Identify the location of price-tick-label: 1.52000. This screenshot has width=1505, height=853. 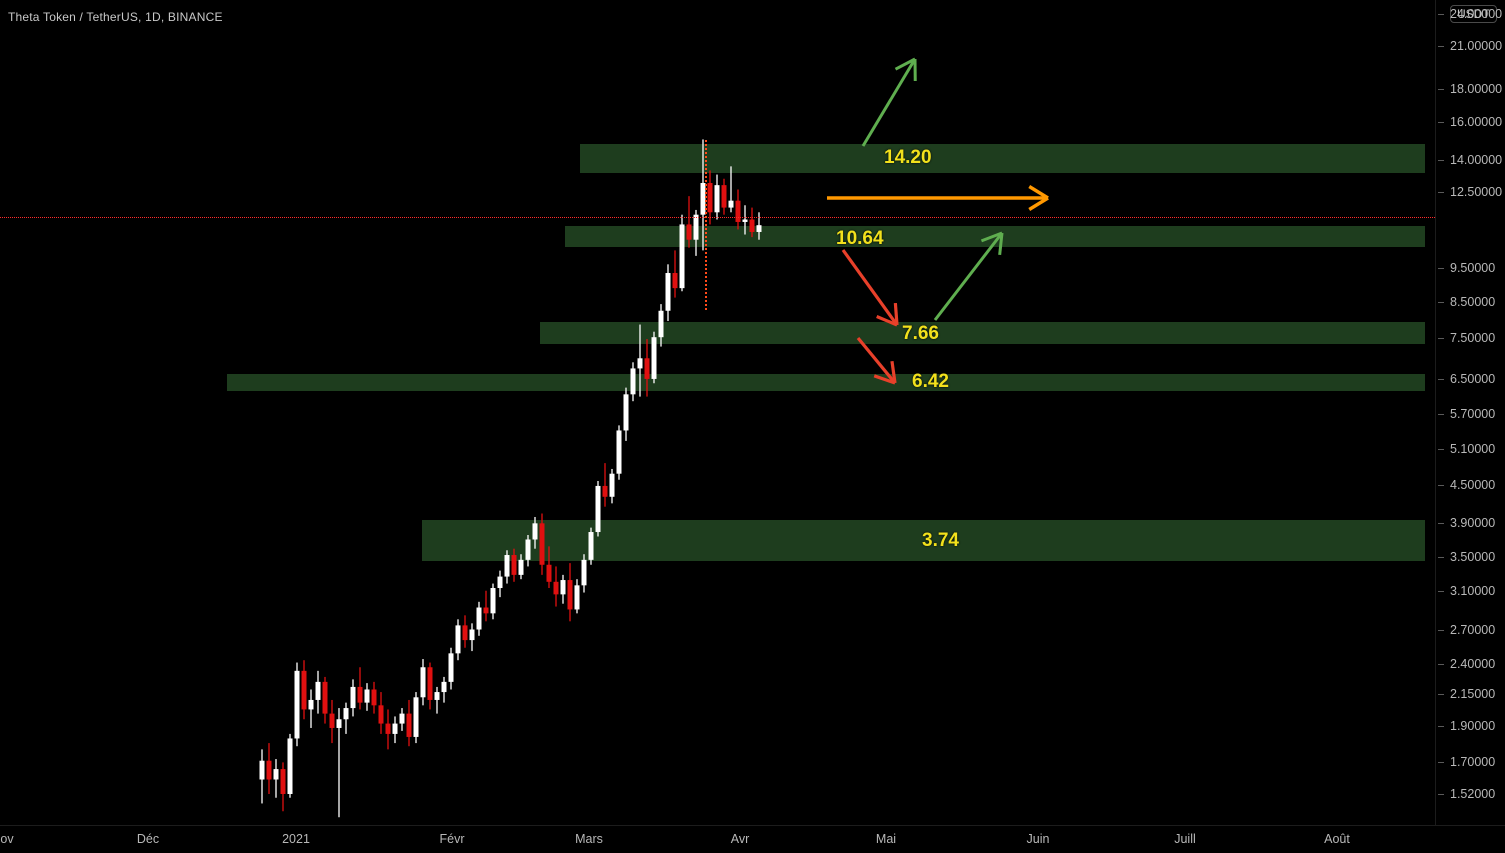
(1472, 794).